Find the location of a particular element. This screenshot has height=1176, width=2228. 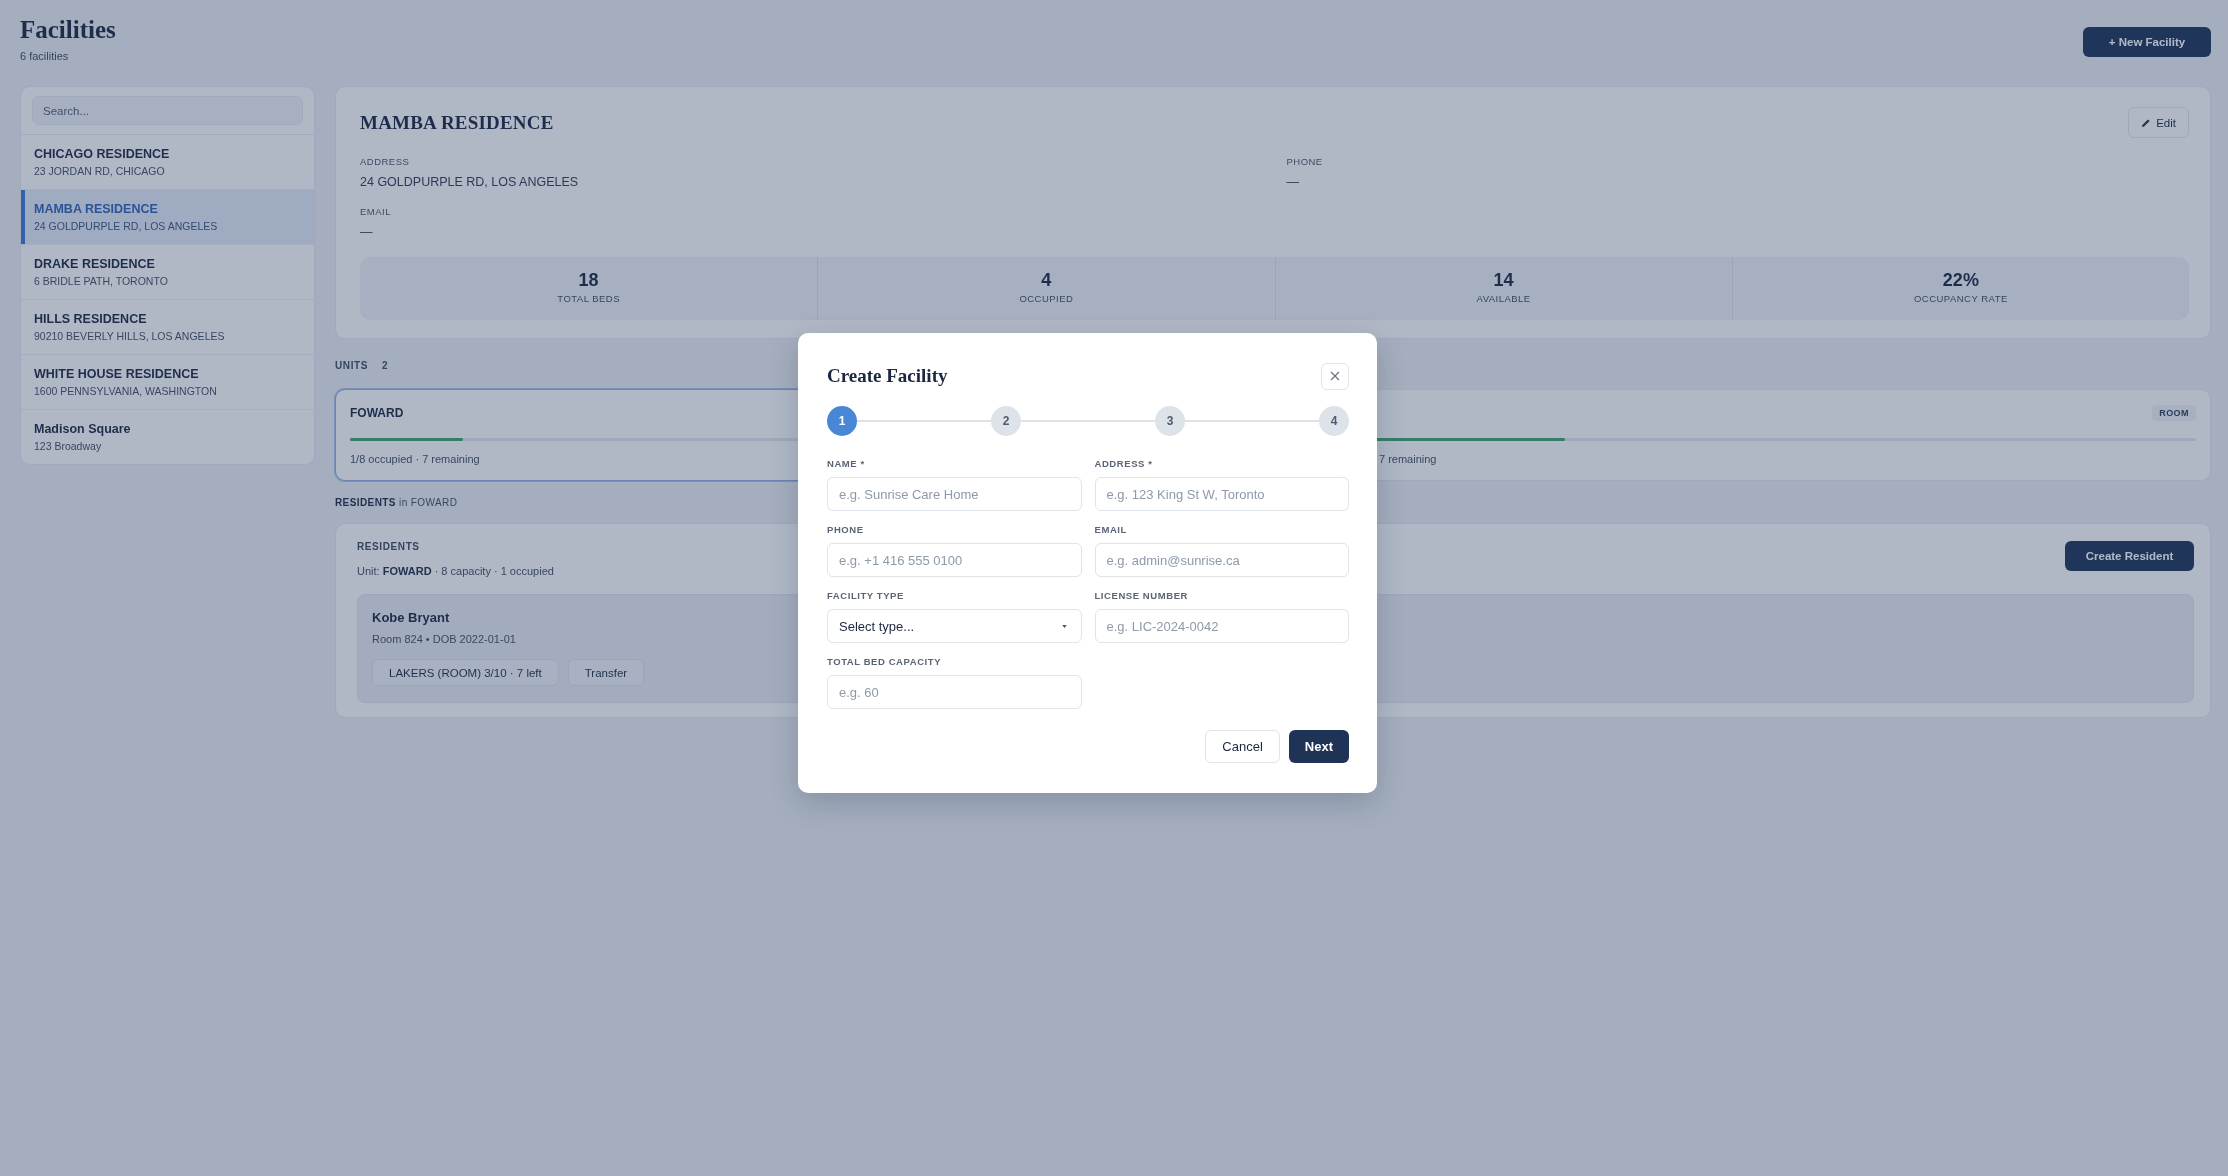

step-circle: 3 is located at coordinates (1170, 421).